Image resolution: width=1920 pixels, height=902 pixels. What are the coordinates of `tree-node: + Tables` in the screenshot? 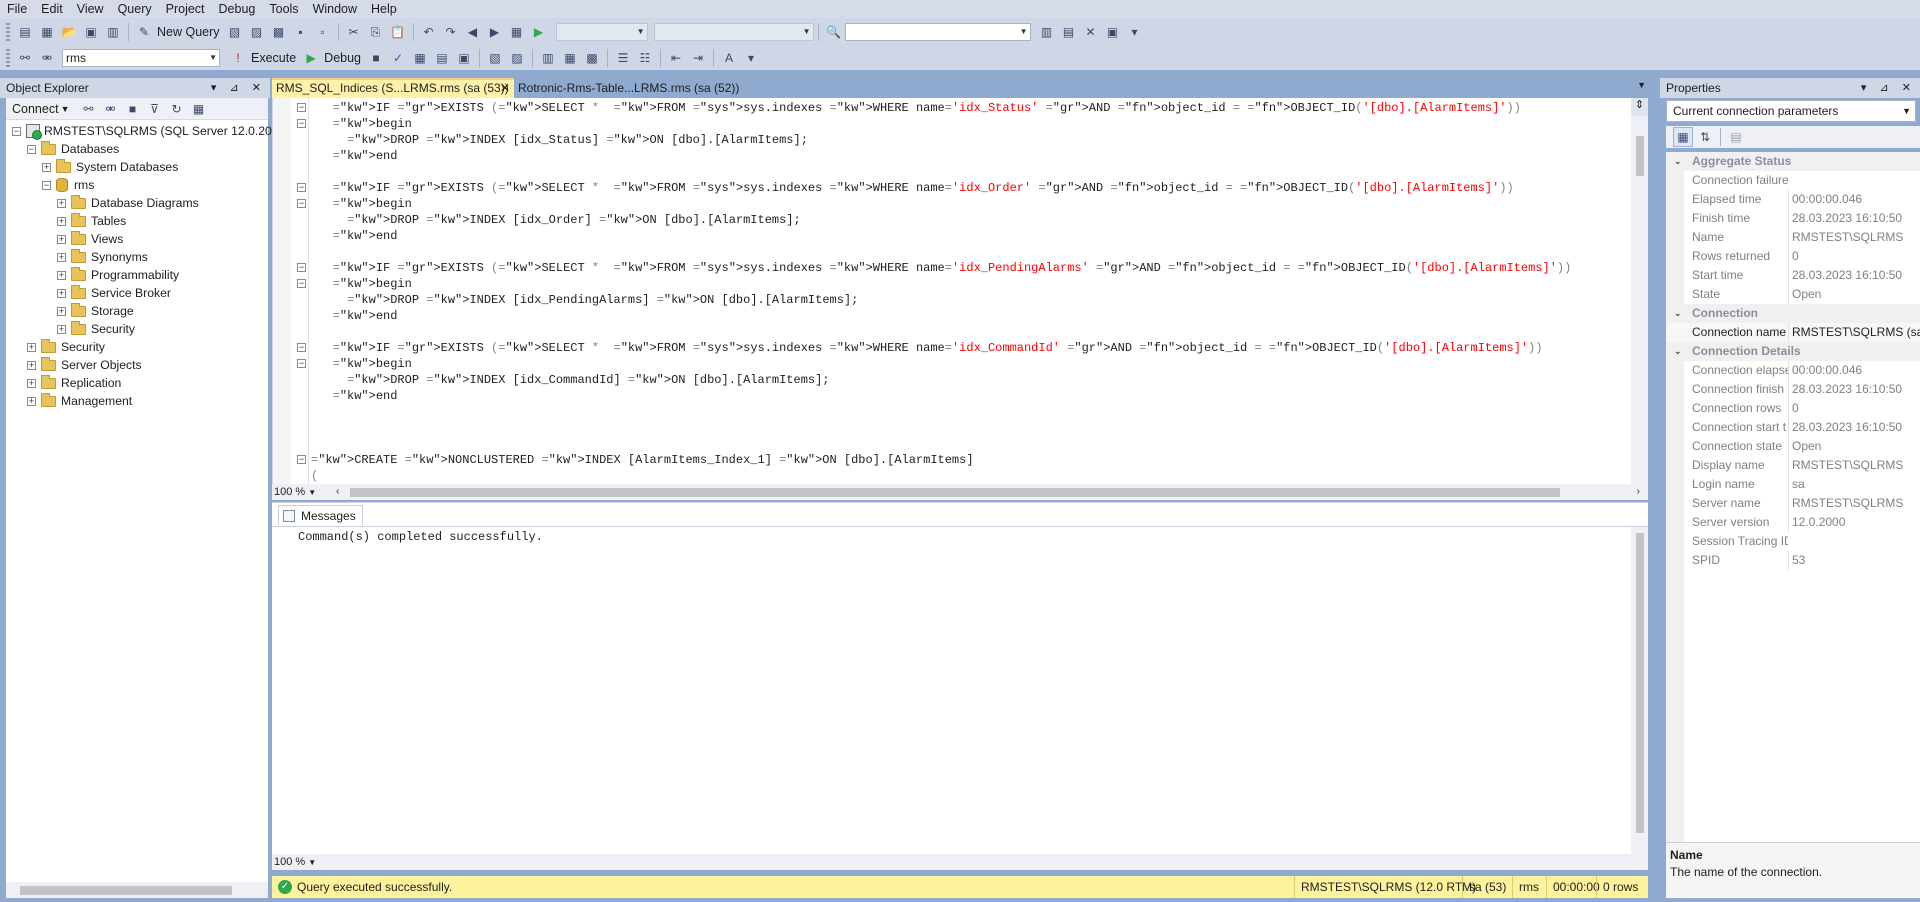 It's located at (91, 221).